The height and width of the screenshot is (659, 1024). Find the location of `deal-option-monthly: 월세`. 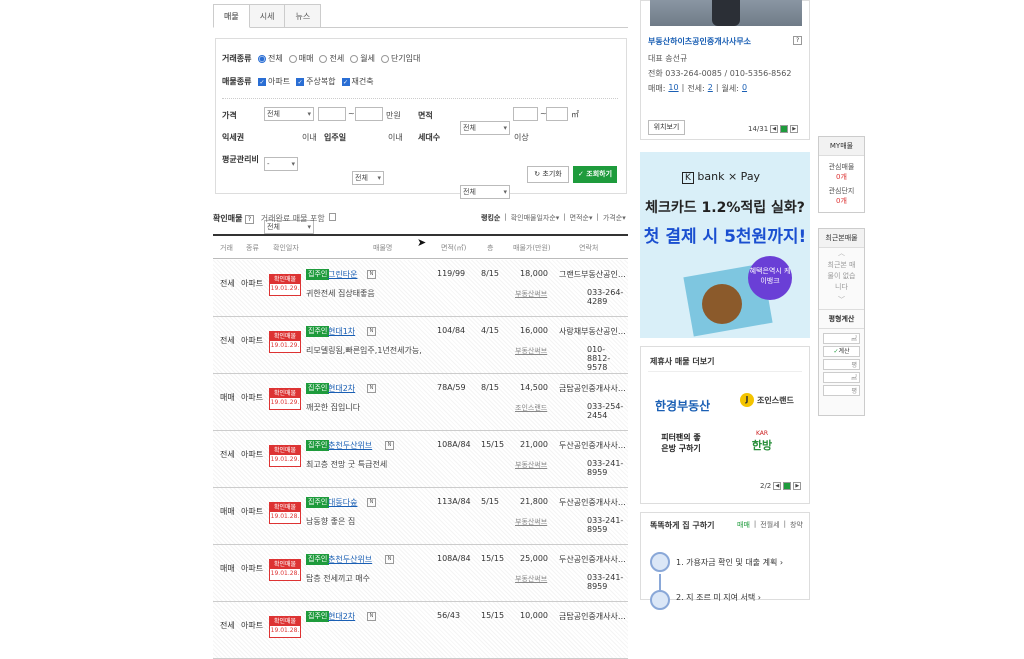

deal-option-monthly: 월세 is located at coordinates (362, 58).